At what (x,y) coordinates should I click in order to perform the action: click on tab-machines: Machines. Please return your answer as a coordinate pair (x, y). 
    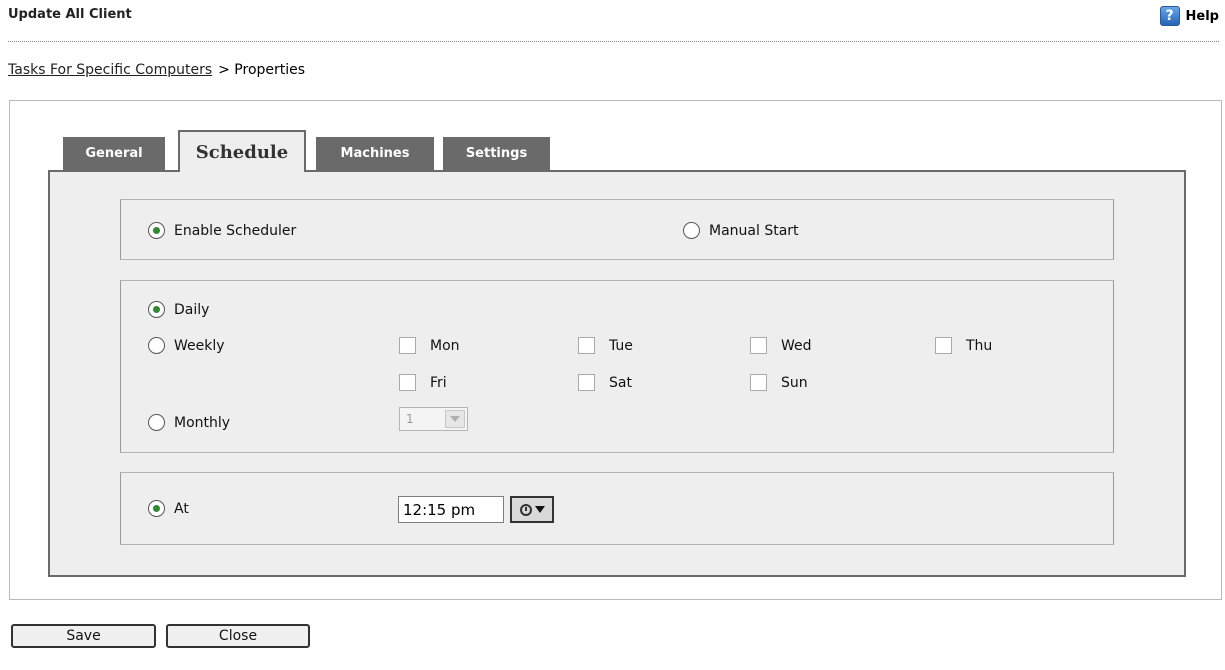
    Looking at the image, I should click on (375, 153).